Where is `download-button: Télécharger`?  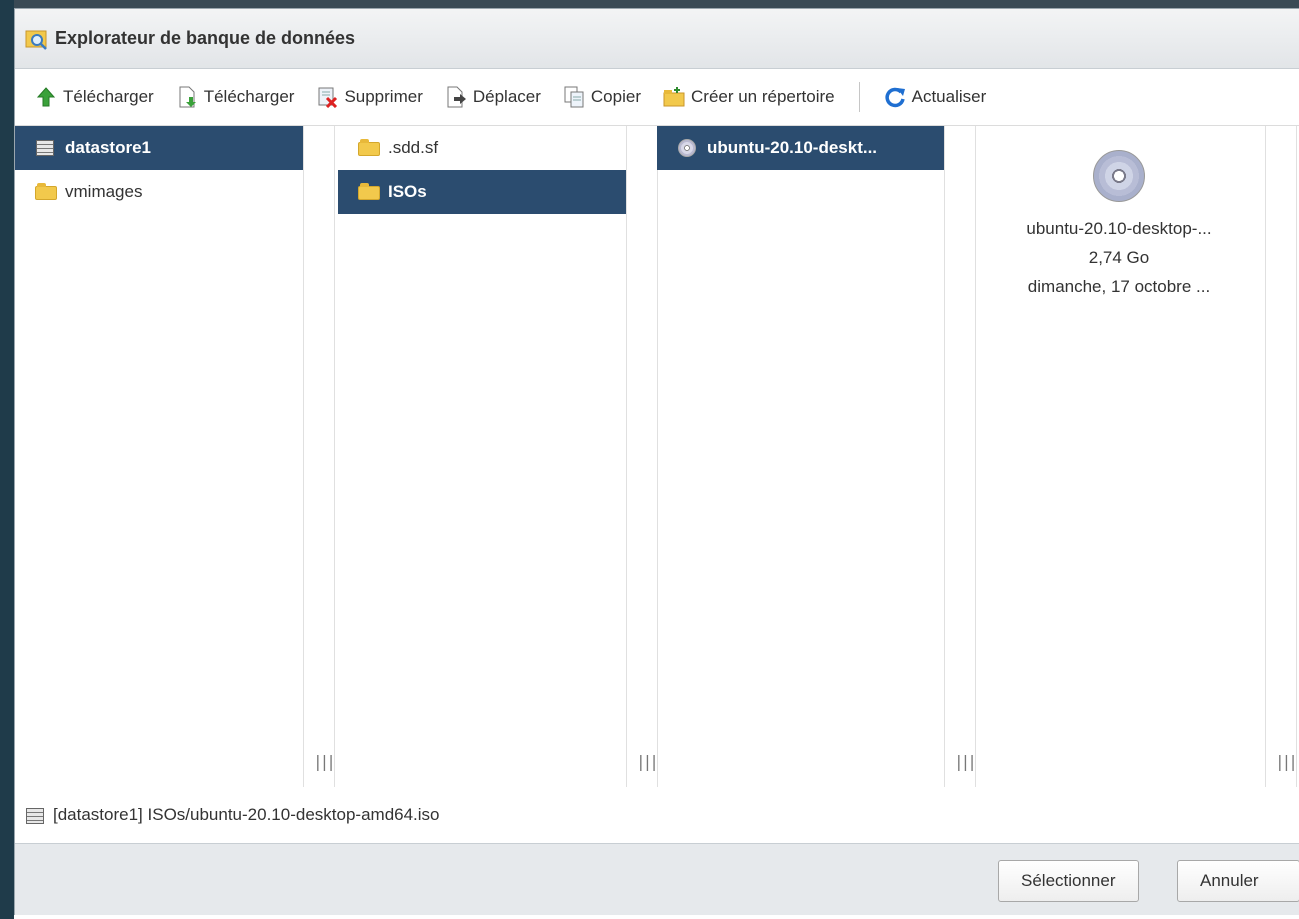 download-button: Télécharger is located at coordinates (235, 97).